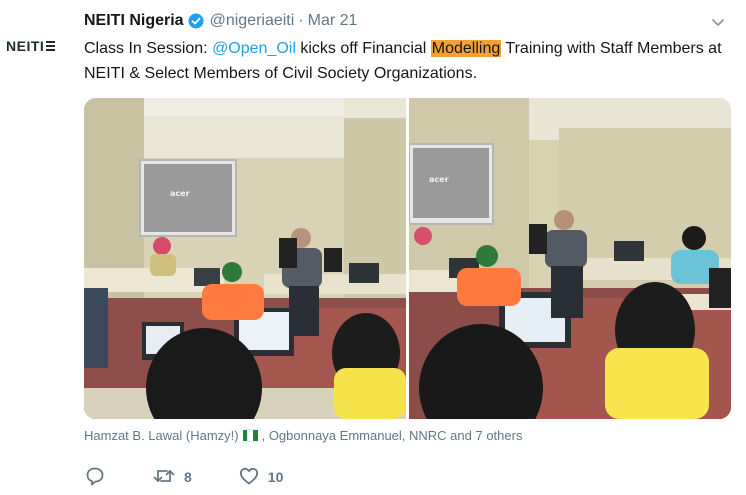  Describe the element at coordinates (392, 435) in the screenshot. I see `likers-text-part2: , Ogbonnaya Emmanuel, NNRC and 7 others` at that location.